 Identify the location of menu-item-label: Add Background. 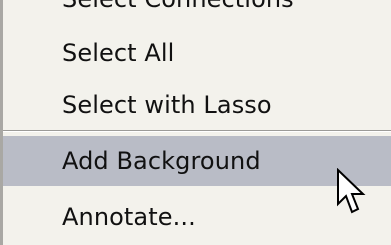
(161, 161).